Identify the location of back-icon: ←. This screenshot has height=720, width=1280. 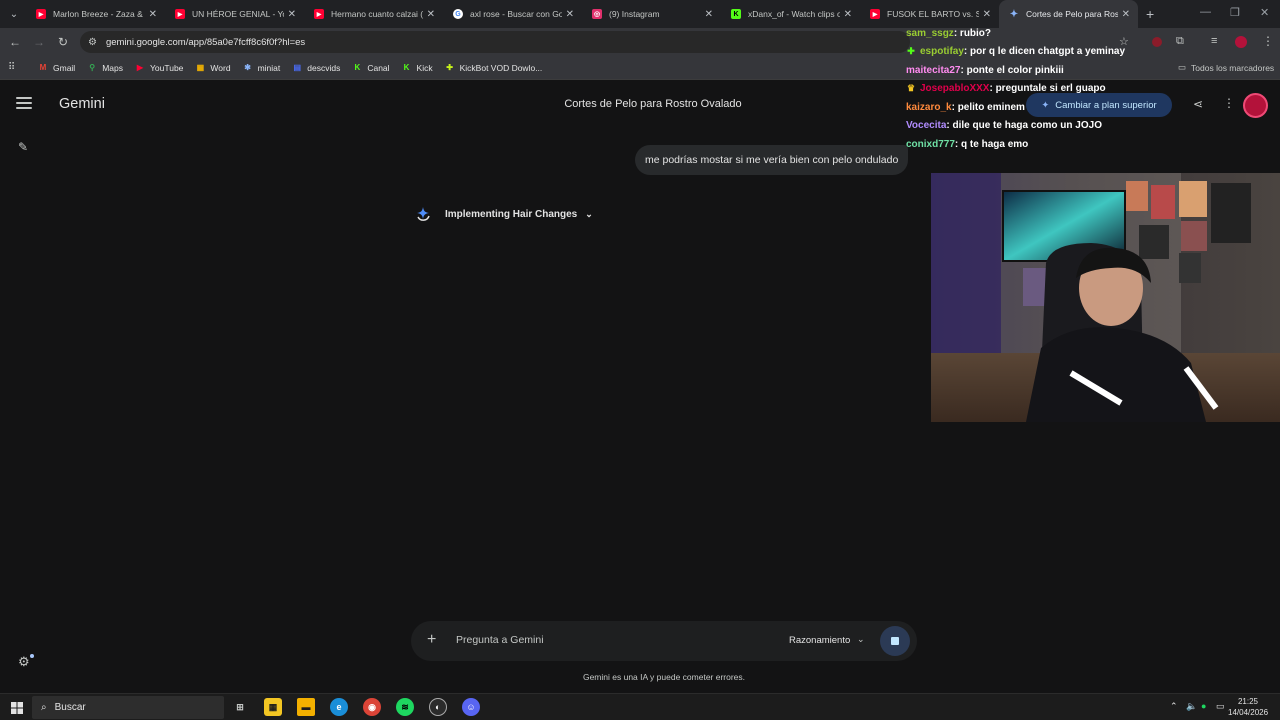
(15, 42).